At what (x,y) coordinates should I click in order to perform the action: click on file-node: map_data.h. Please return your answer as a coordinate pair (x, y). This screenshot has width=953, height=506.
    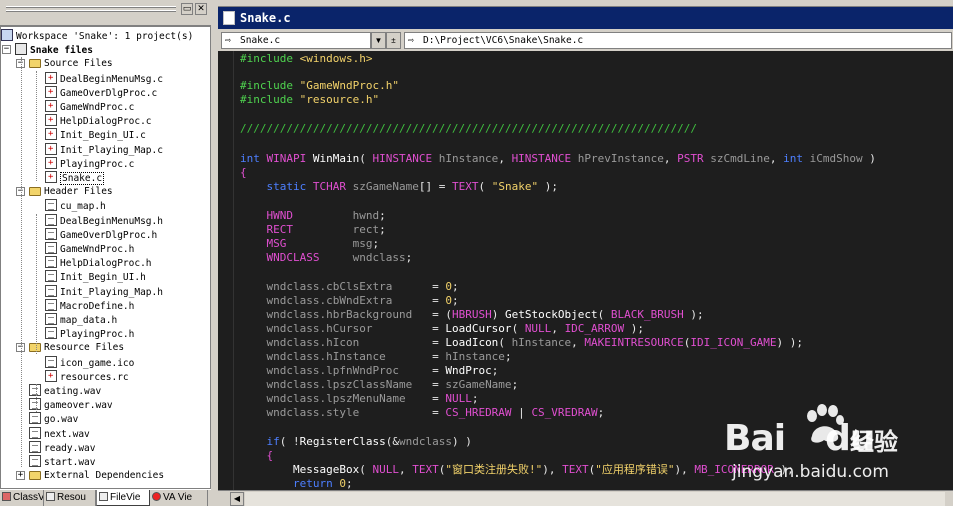
    Looking at the image, I should click on (81, 320).